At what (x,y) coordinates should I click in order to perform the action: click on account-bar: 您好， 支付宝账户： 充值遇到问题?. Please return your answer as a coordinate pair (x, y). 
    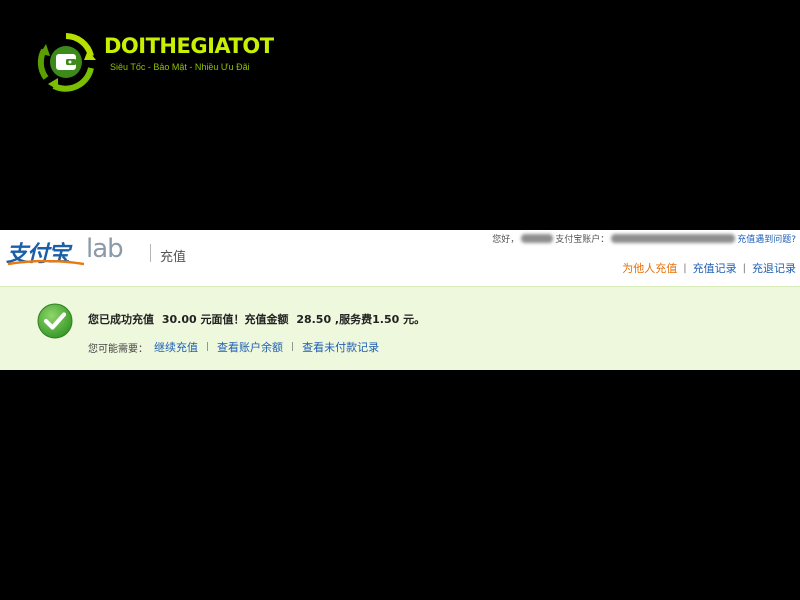
    Looking at the image, I should click on (644, 238).